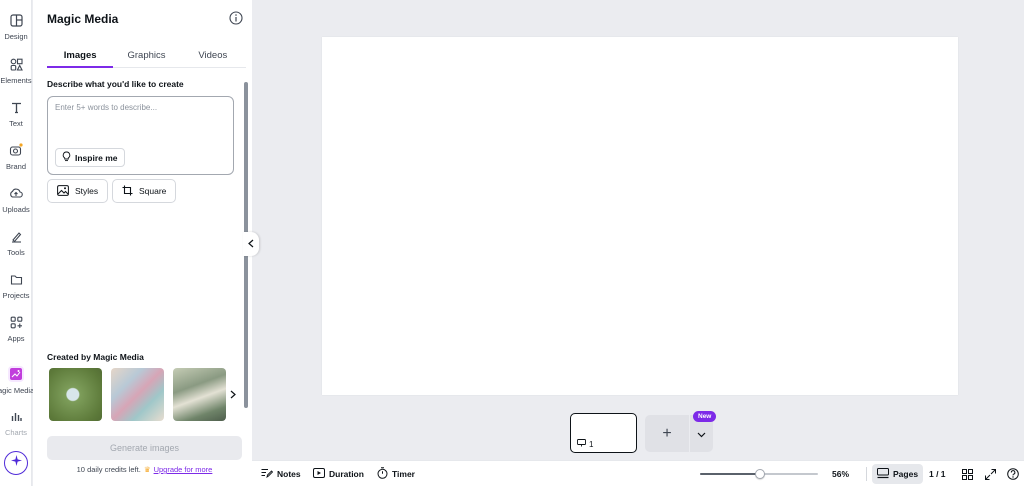  What do you see at coordinates (16, 117) in the screenshot?
I see `rail-item-text: Text` at bounding box center [16, 117].